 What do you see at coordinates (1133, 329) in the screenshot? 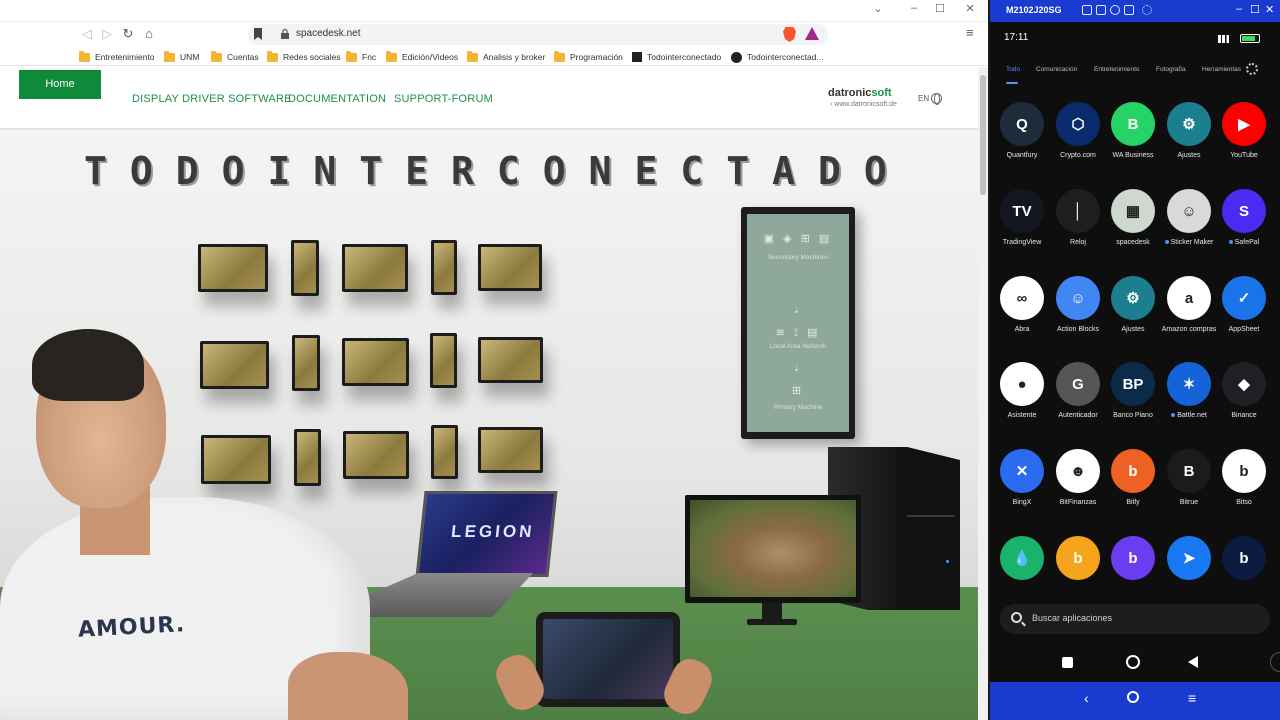
I see `app-label: Ajustes` at bounding box center [1133, 329].